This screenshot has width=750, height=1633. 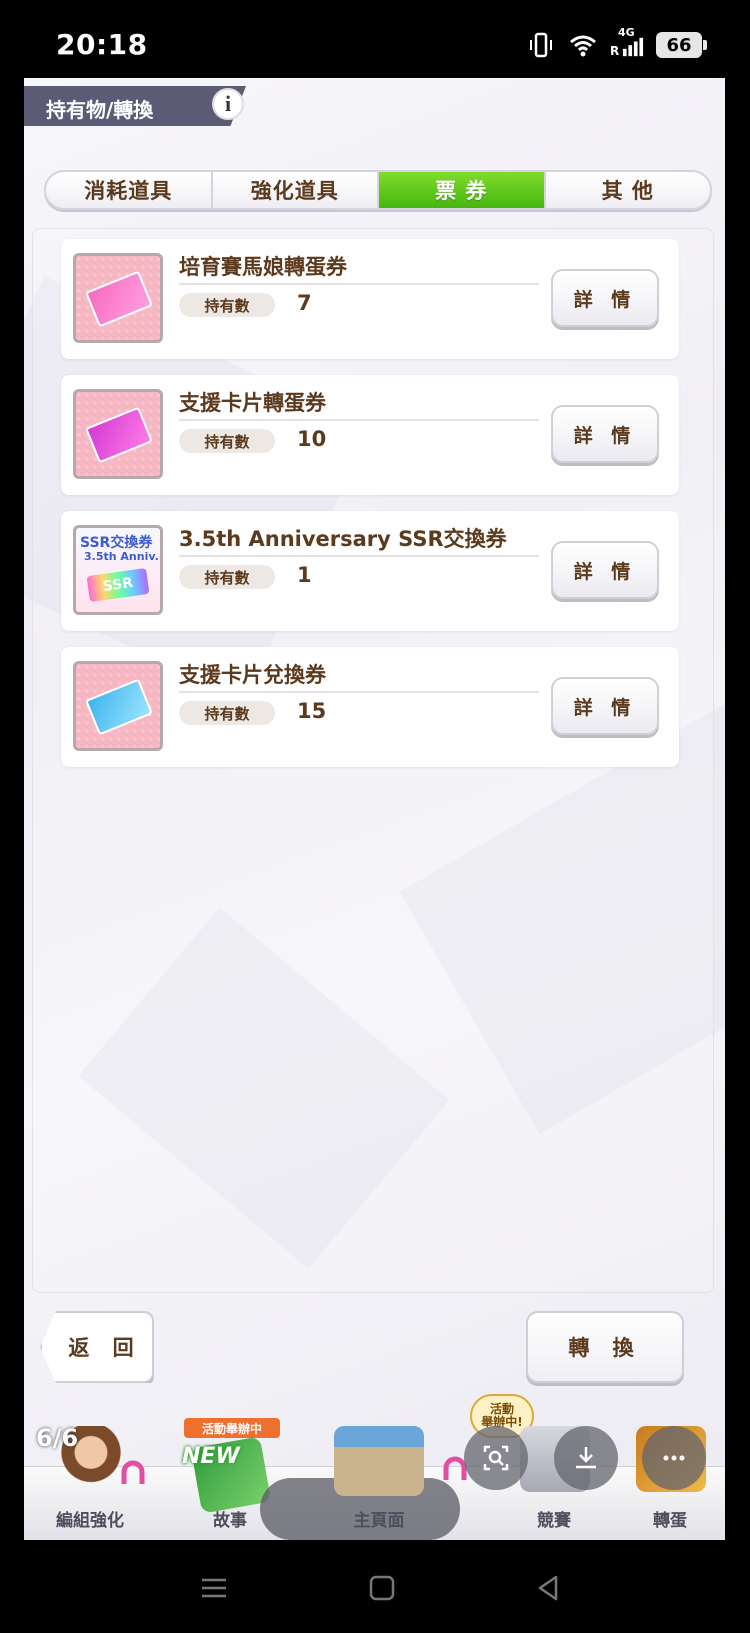 I want to click on nav-label: 轉蛋, so click(x=670, y=1521).